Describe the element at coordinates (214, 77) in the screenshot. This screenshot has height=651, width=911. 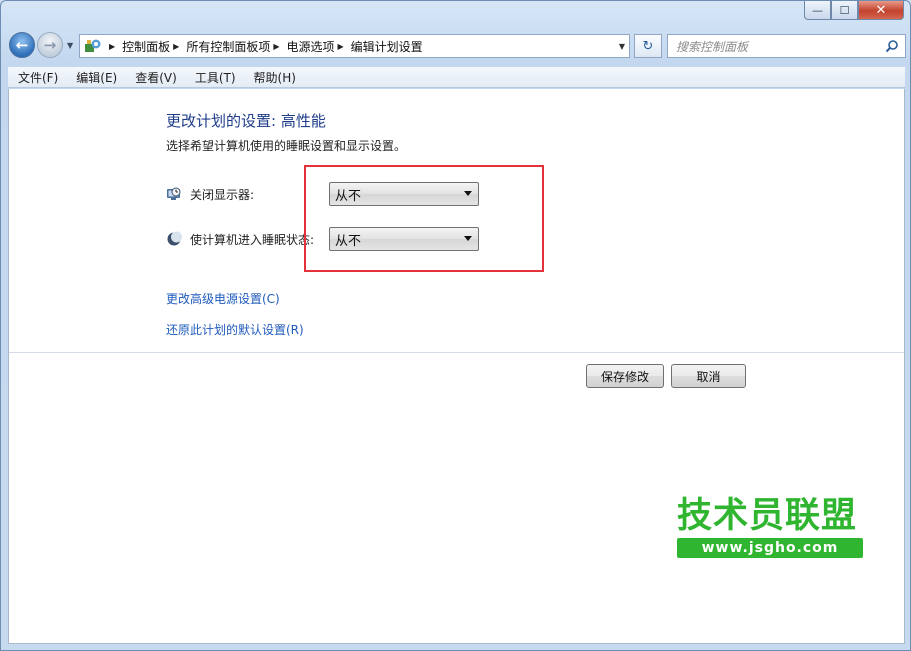
I see `menu-tools: 工具(T)` at that location.